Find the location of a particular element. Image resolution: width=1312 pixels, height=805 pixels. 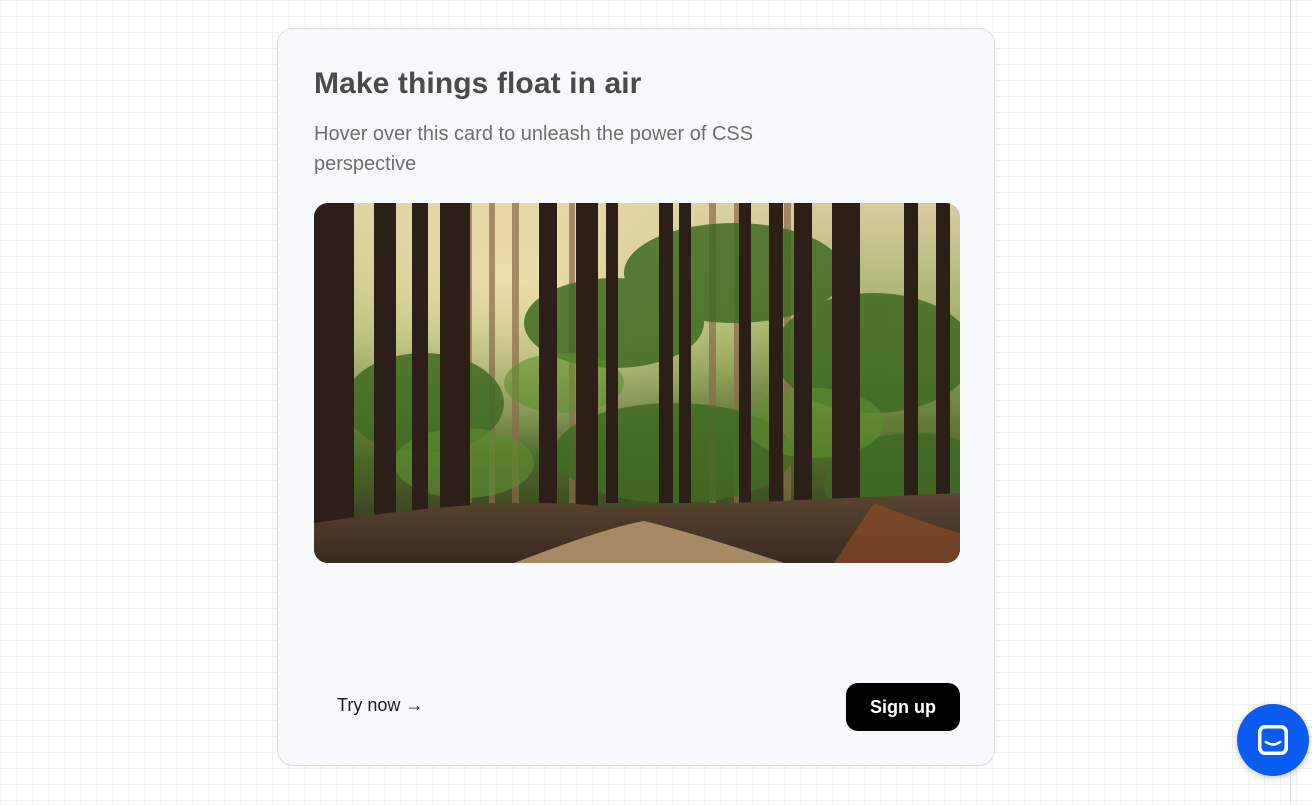

card-title: Make things float in air is located at coordinates (478, 83).